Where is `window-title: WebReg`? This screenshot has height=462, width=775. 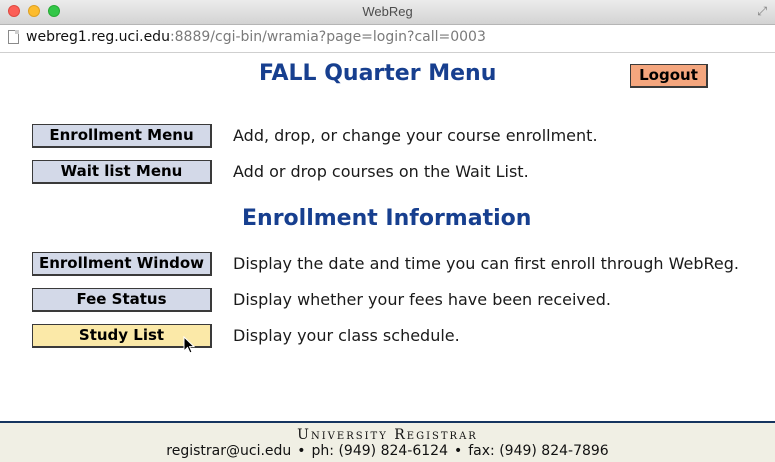 window-title: WebReg is located at coordinates (387, 11).